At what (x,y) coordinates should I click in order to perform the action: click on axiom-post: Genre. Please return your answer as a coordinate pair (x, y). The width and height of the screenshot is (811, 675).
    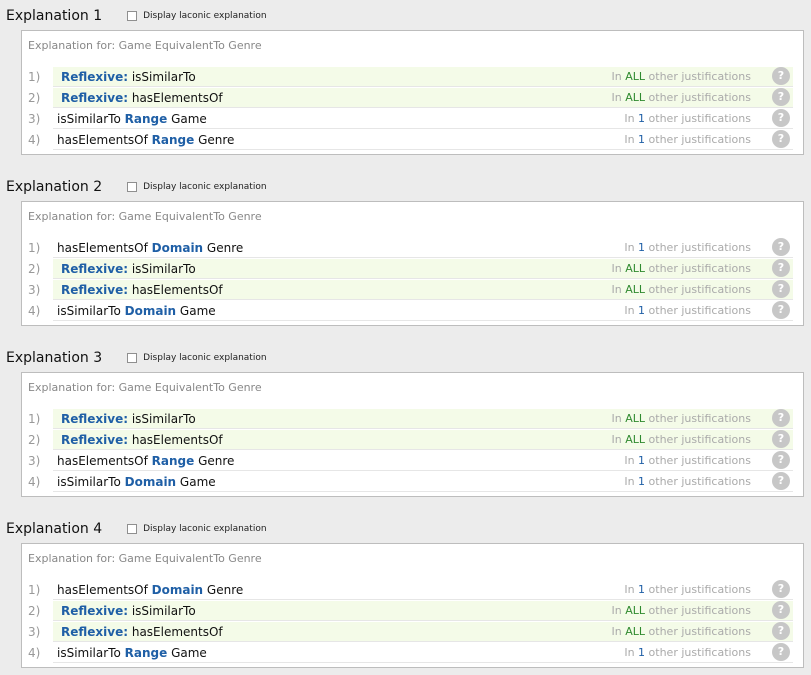
    Looking at the image, I should click on (214, 461).